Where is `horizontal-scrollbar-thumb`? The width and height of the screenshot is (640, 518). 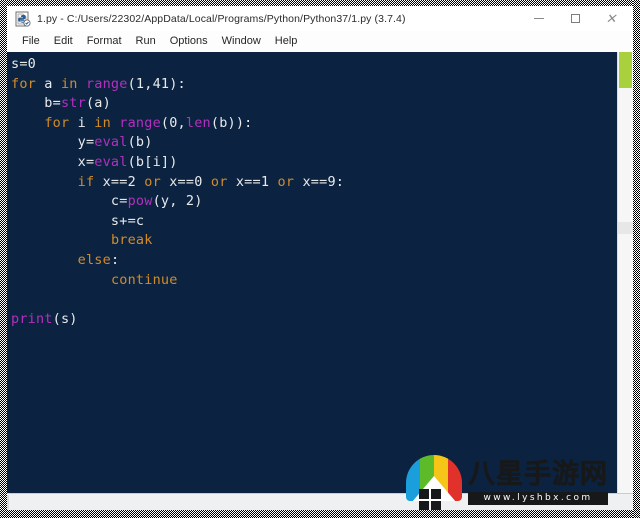 horizontal-scrollbar-thumb is located at coordinates (8, 502).